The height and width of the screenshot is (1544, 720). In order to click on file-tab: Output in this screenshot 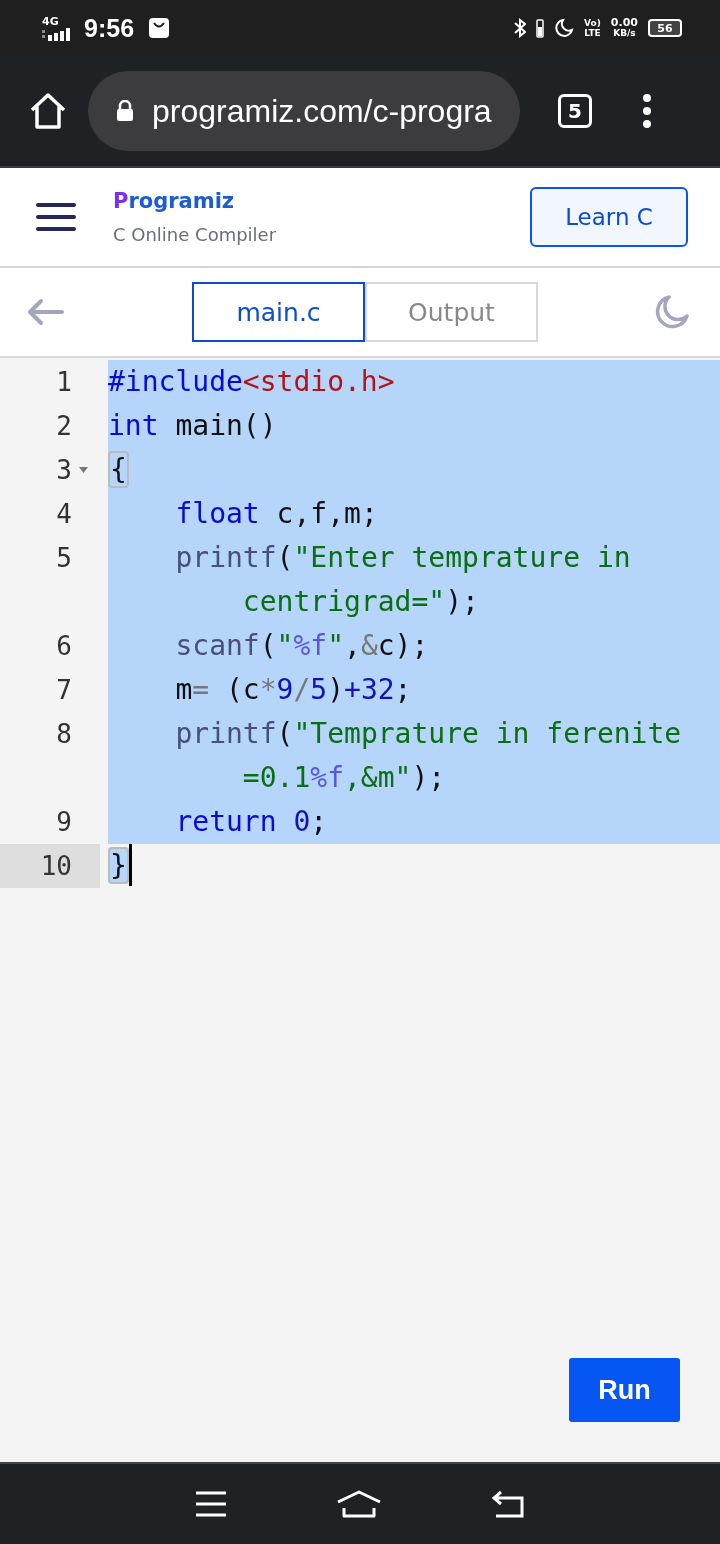, I will do `click(451, 312)`.